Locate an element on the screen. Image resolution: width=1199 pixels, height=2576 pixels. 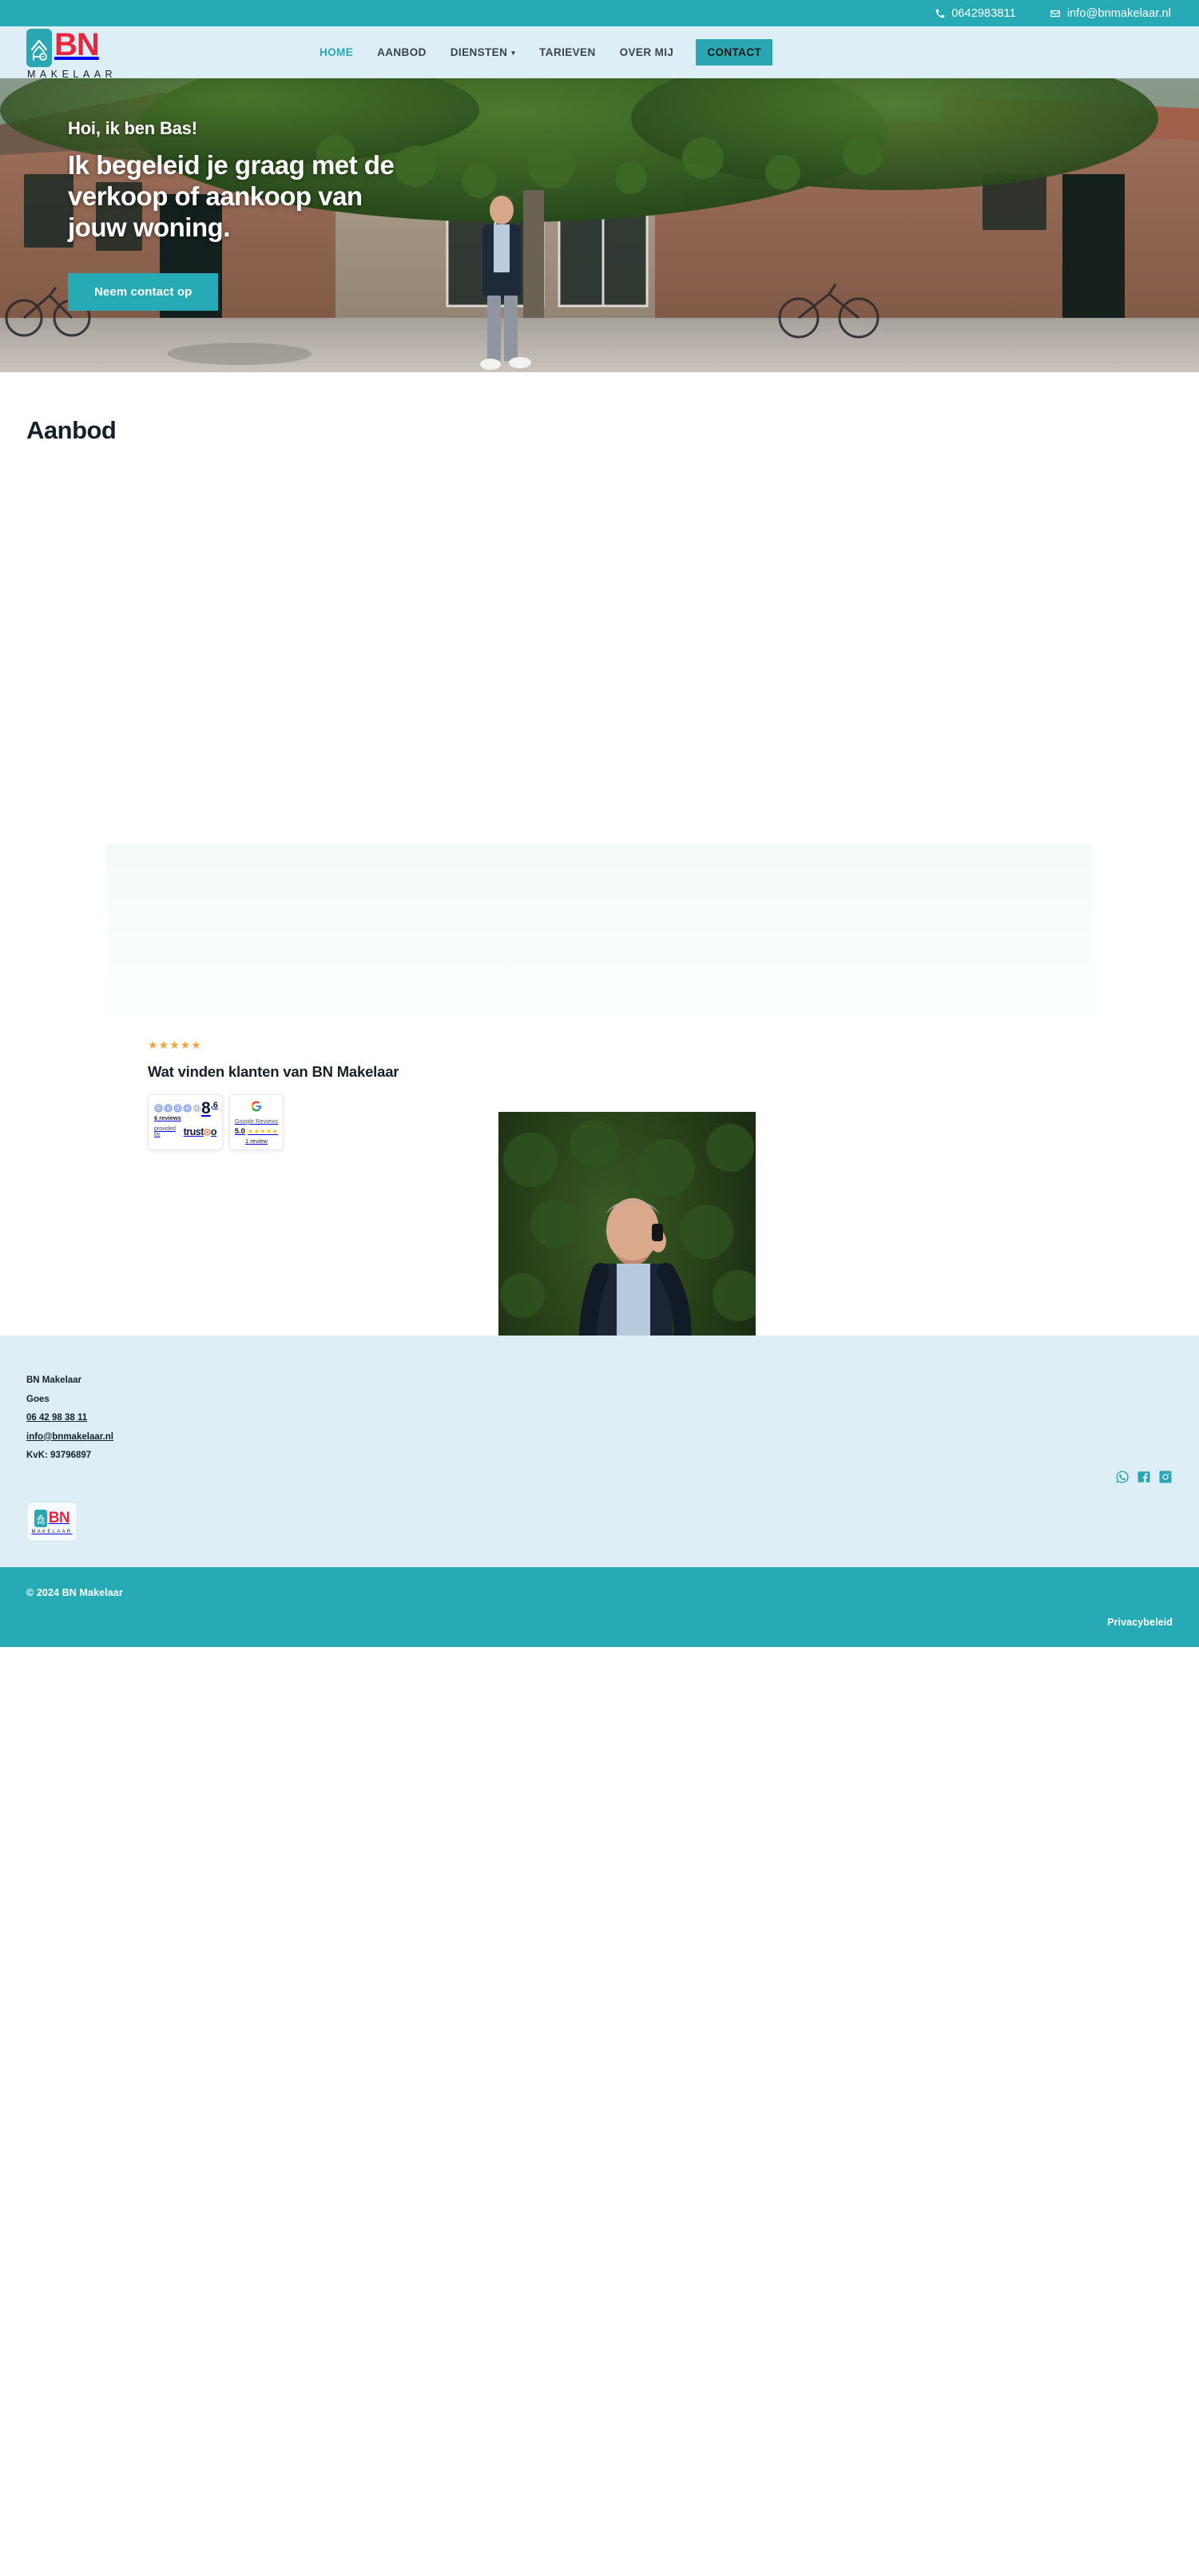
reviews-heading: Wat vinden klanten van BN Makelaar is located at coordinates (273, 1071).